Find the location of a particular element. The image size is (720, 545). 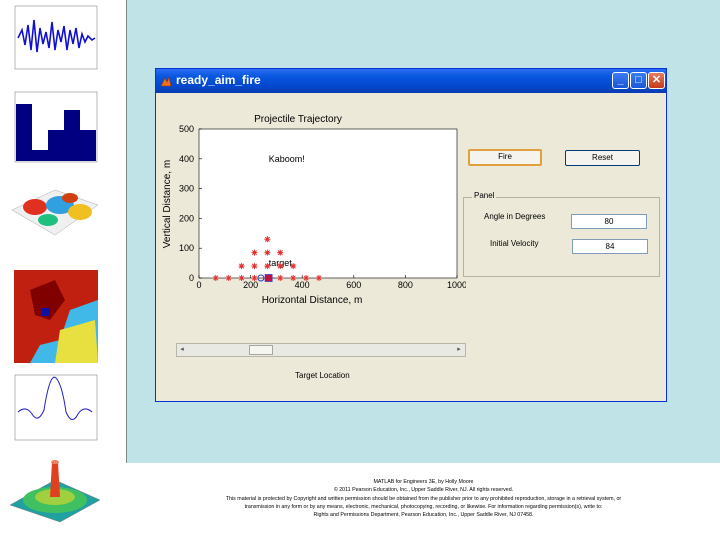

histogram-thumbnail is located at coordinates (56, 127).